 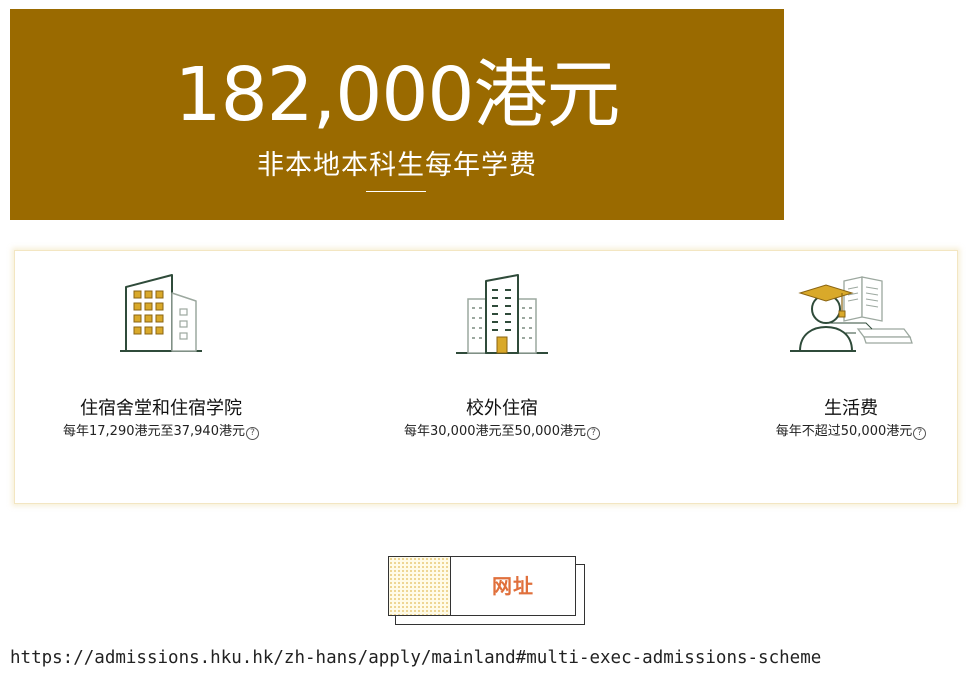 I want to click on cost-item-halls: 住宿舍堂和住宿学院 每年17,290港元至37,940港元?, so click(x=161, y=377).